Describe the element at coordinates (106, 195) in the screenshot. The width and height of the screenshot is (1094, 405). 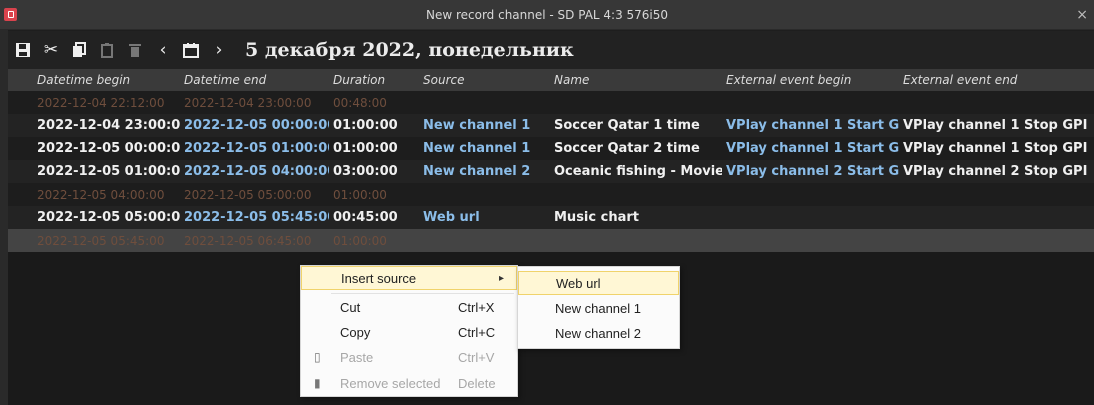
I see `cell-begin: 2022-12-05 04:00:00` at that location.